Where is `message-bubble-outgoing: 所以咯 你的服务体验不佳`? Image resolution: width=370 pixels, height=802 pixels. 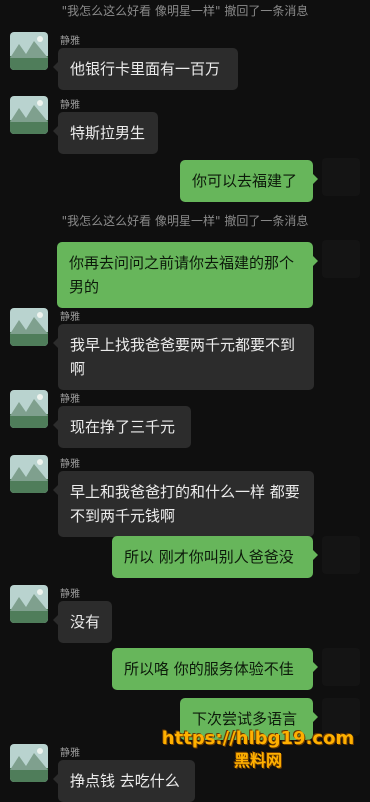
message-bubble-outgoing: 所以咯 你的服务体验不佳 is located at coordinates (215, 669).